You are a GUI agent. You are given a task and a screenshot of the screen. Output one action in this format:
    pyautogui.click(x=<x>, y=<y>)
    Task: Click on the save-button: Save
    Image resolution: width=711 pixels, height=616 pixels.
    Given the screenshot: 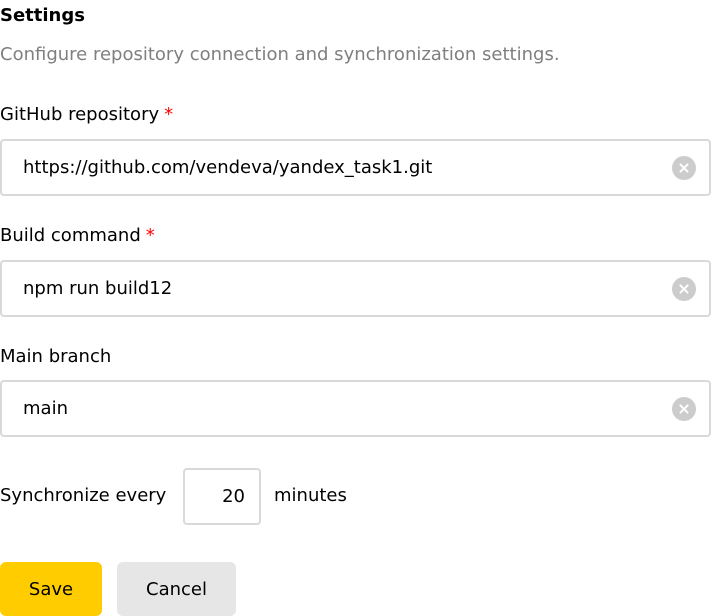 What is the action you would take?
    pyautogui.click(x=51, y=589)
    